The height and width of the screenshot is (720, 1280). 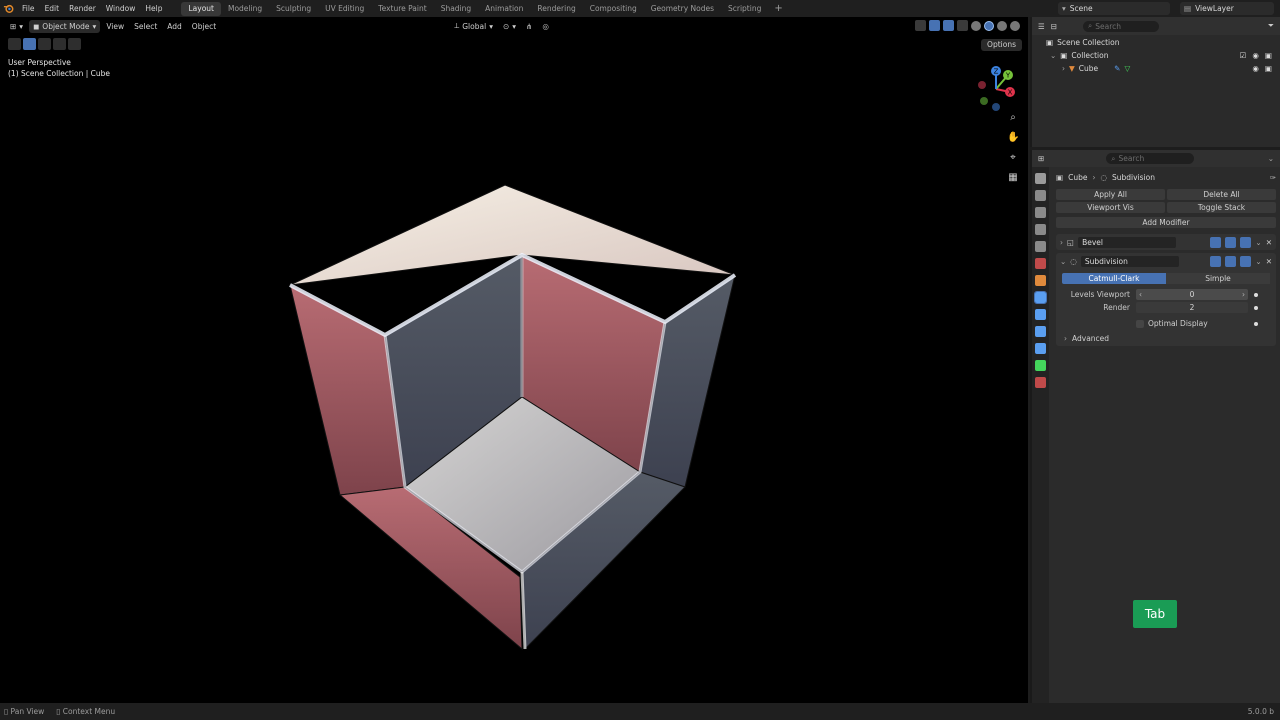 I want to click on wireframe-shading-icon, so click(x=976, y=25).